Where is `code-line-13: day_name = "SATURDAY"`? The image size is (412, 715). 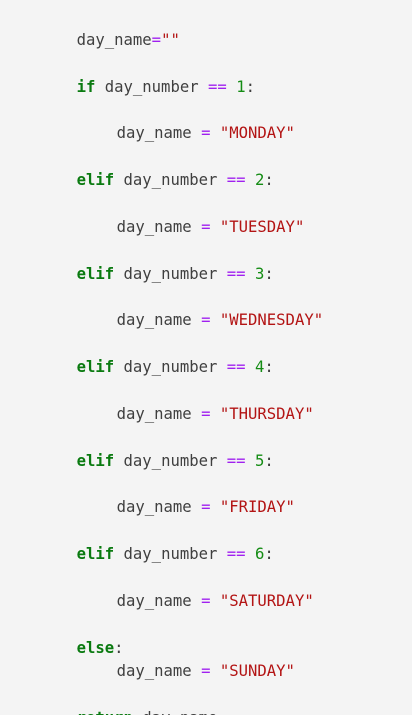 code-line-13: day_name = "SATURDAY" is located at coordinates (196, 592).